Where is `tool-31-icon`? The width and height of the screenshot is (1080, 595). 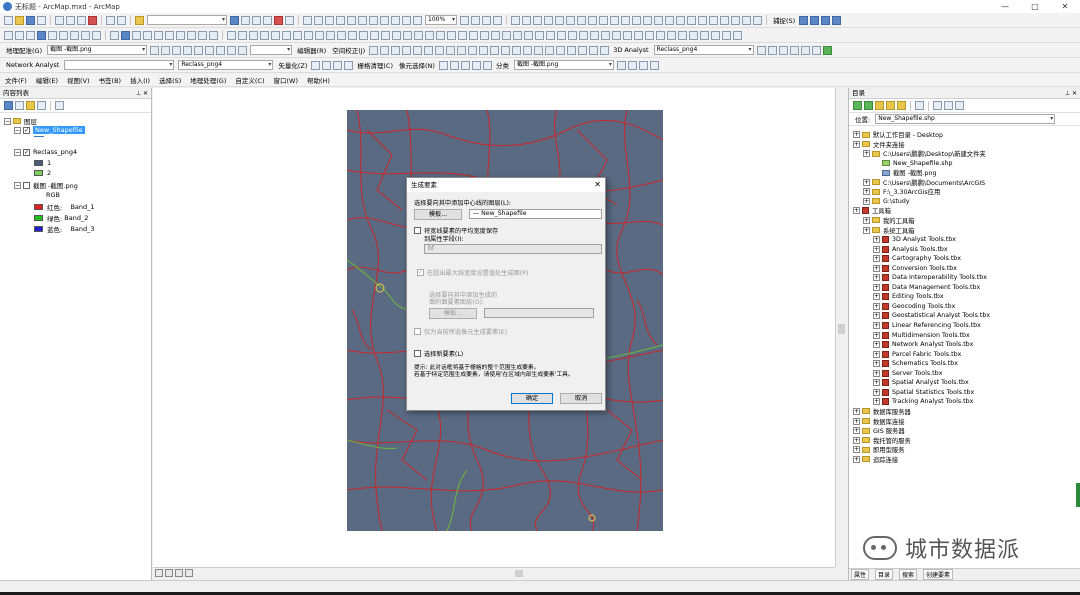 tool-31-icon is located at coordinates (341, 35).